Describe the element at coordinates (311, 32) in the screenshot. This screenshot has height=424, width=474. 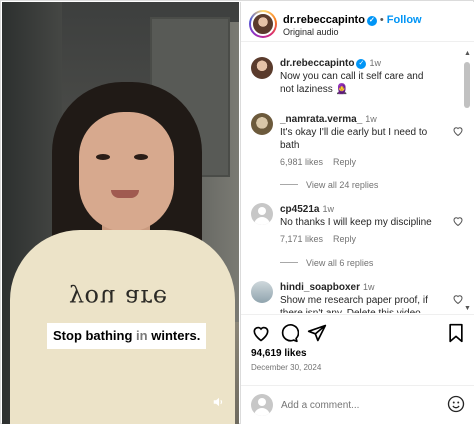
I see `audio-label: Original audio` at that location.